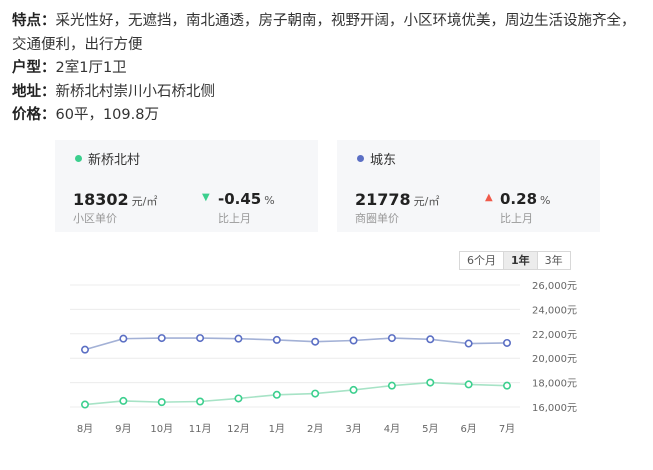 The image size is (653, 470). Describe the element at coordinates (206, 197) in the screenshot. I see `down-arrow-icon: ▼` at that location.